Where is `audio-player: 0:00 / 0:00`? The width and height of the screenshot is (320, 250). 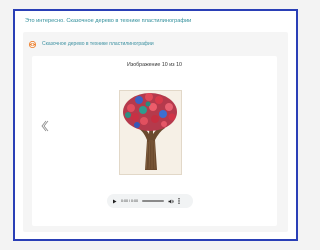 audio-player: 0:00 / 0:00 is located at coordinates (150, 201).